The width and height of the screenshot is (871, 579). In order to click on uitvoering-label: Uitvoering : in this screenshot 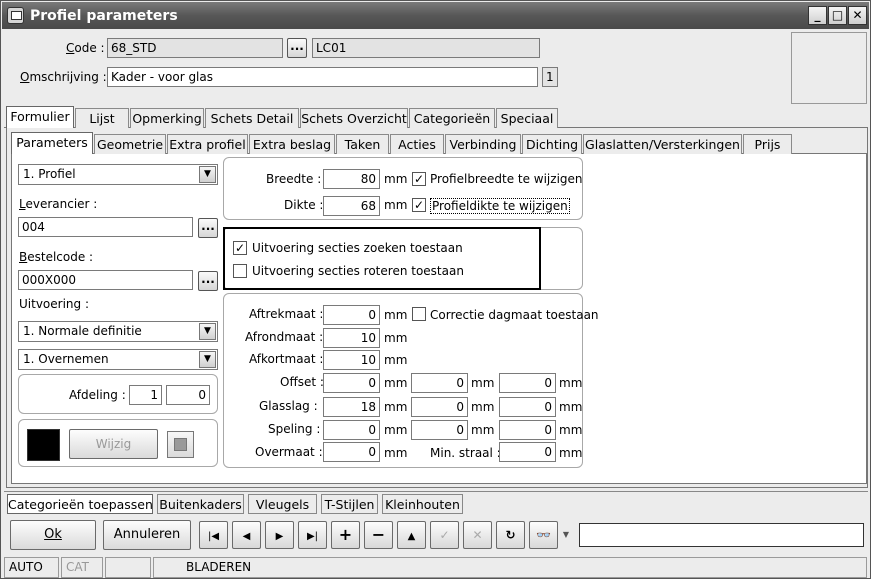, I will do `click(54, 304)`.